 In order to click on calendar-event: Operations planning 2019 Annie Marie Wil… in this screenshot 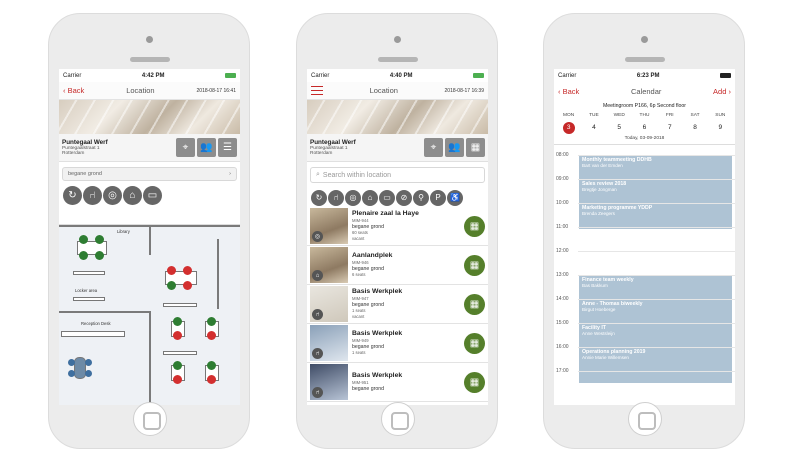, I will do `click(613, 355)`.